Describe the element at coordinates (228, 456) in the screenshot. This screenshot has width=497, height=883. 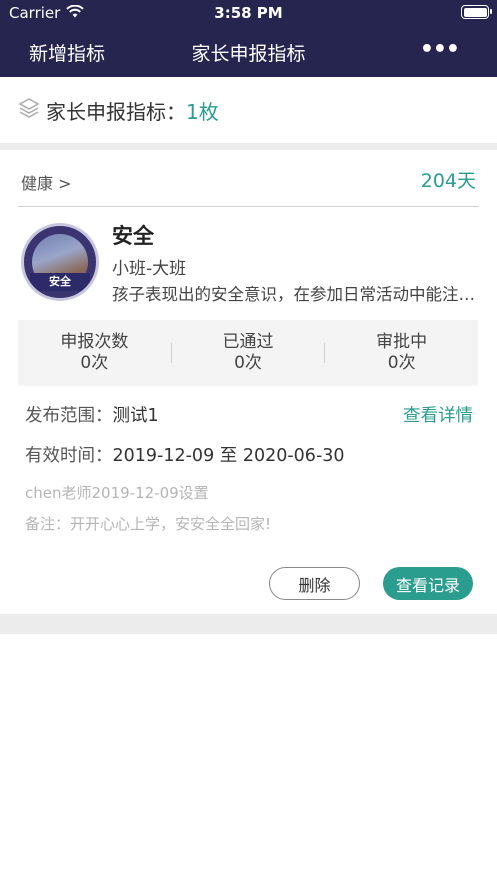
I see `valid-value: 2019-12-09 至 2020-06-30` at that location.